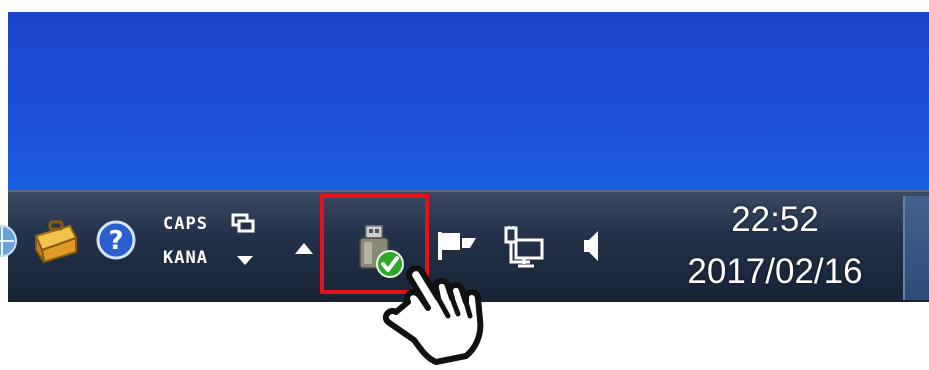  I want to click on ime-mode-icon, so click(243, 224).